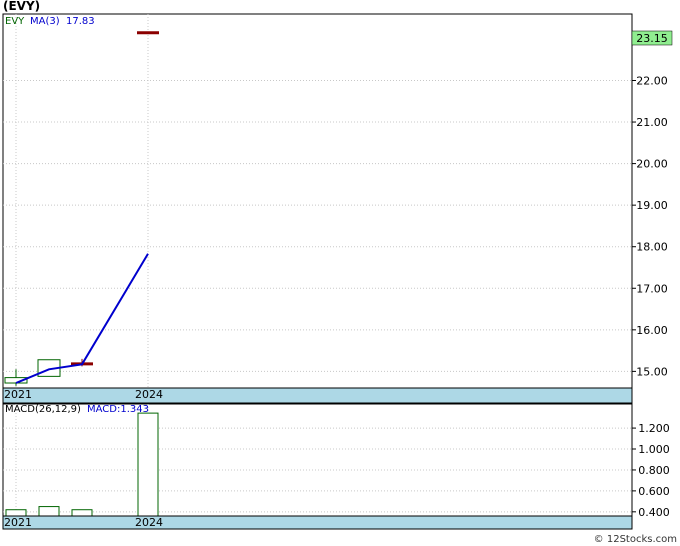 The height and width of the screenshot is (546, 680). Describe the element at coordinates (45, 21) in the screenshot. I see `legend-ma-label: MA(3)` at that location.